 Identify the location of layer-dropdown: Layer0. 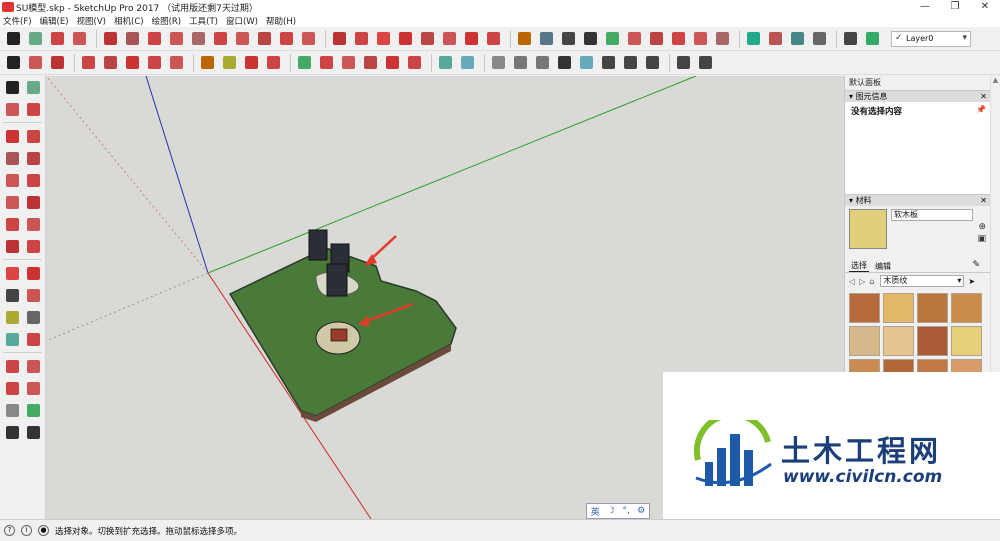
(931, 38).